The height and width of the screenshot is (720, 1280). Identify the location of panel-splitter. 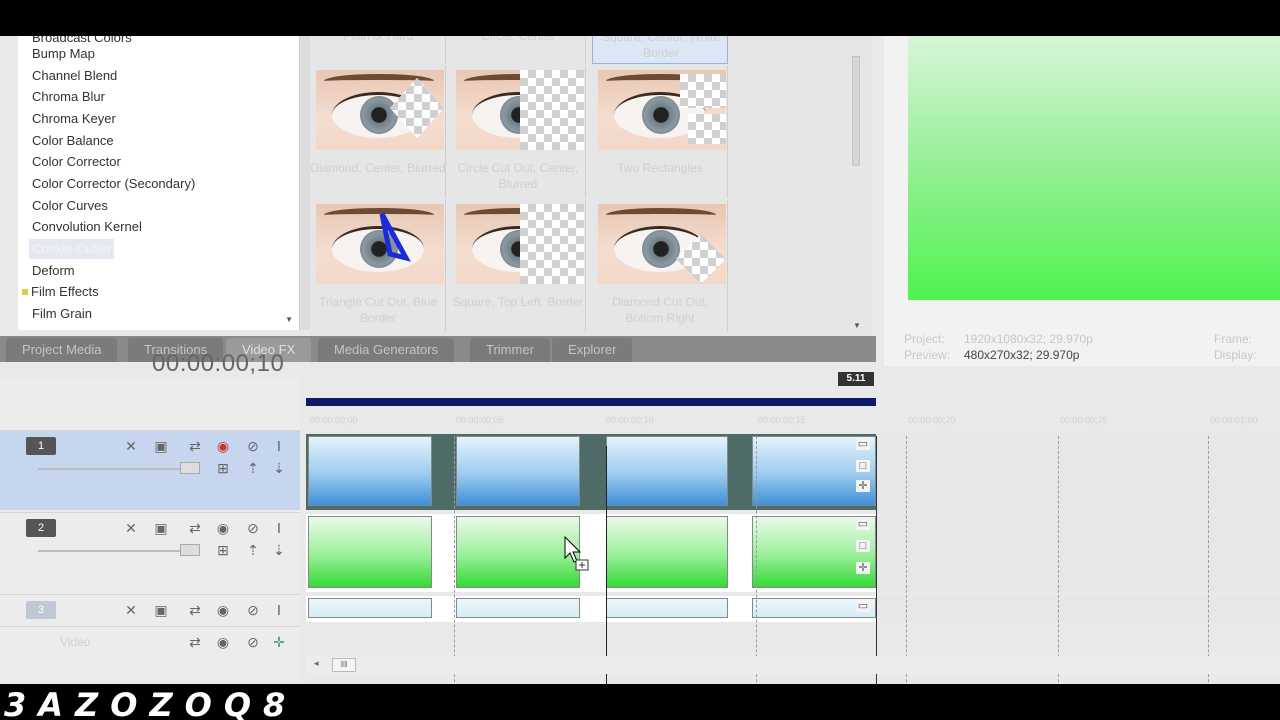
(305, 183).